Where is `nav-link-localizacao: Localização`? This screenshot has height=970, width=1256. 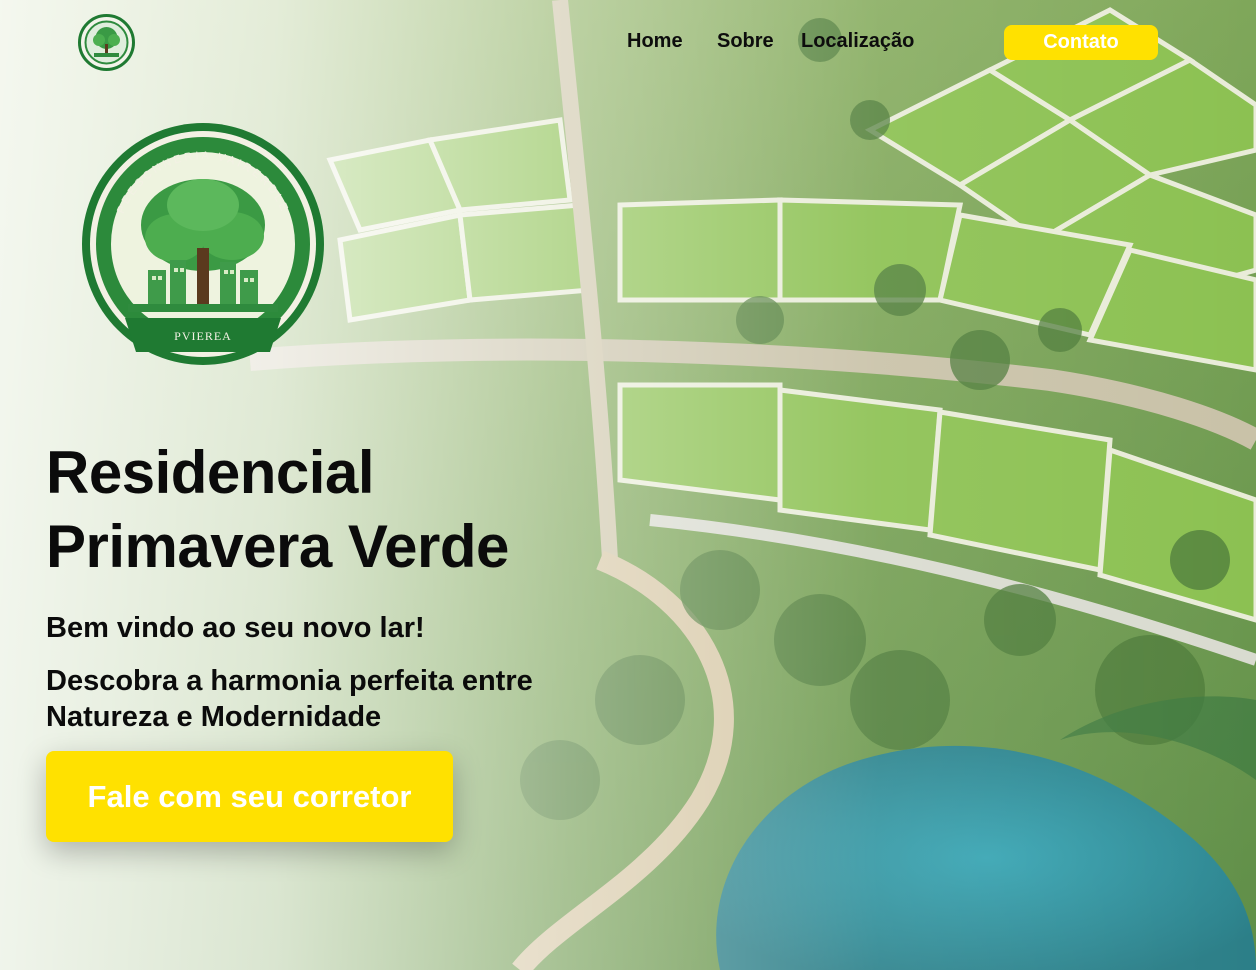
nav-link-localizacao: Localização is located at coordinates (857, 41).